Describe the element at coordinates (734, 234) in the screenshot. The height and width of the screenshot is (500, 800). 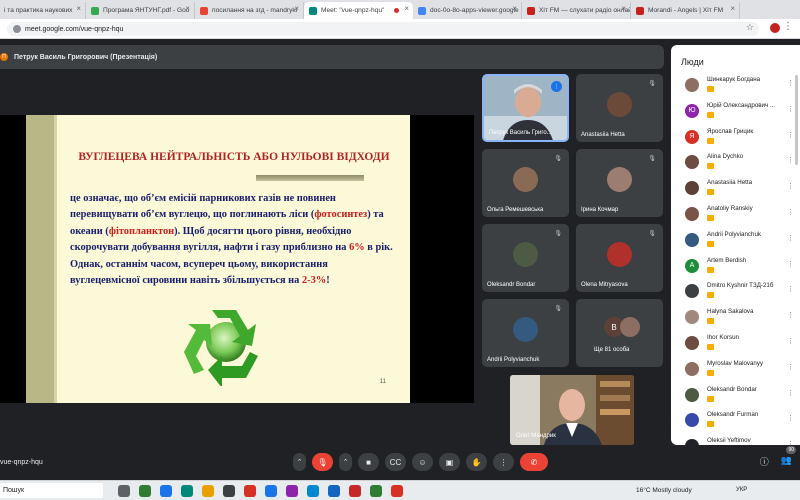
I see `person-name: Andrii Polyvianchuk` at that location.